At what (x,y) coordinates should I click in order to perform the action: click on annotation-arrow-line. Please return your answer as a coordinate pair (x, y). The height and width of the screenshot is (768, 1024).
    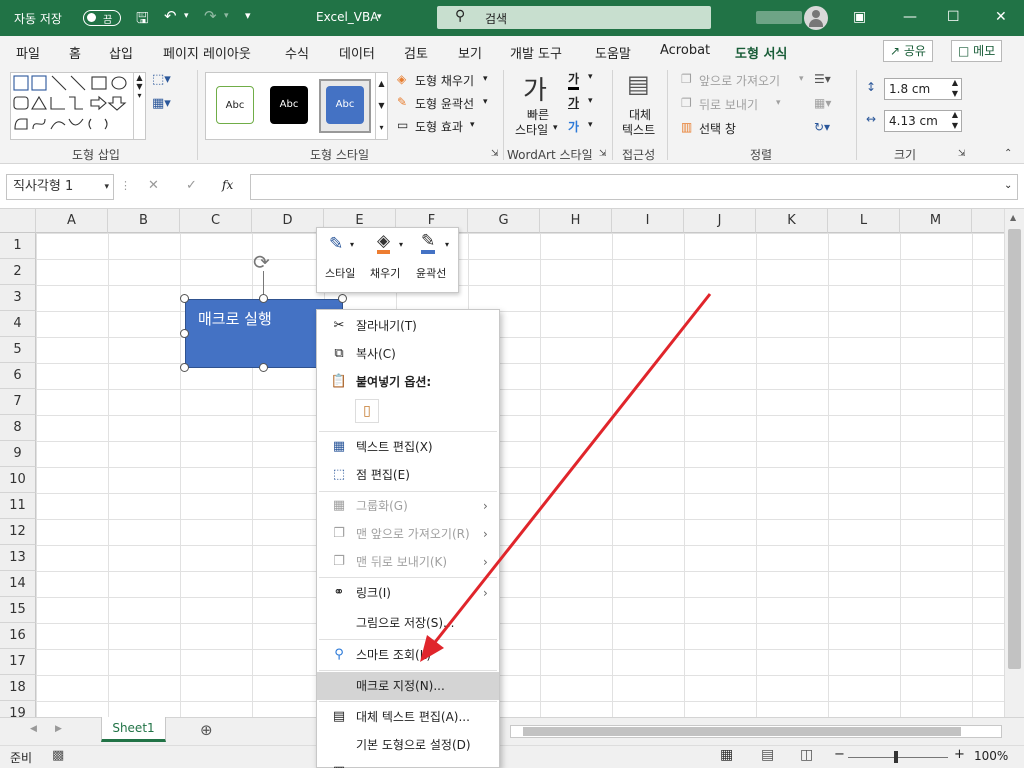
    Looking at the image, I should click on (571, 470).